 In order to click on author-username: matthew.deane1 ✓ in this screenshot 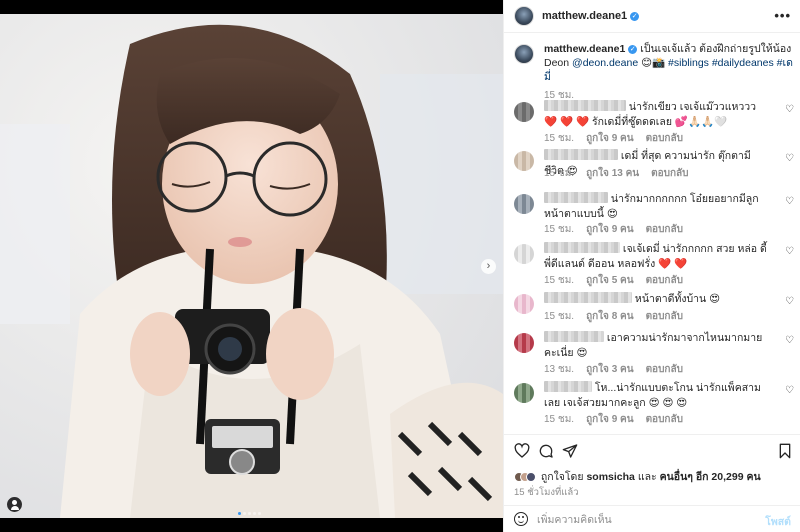, I will do `click(591, 16)`.